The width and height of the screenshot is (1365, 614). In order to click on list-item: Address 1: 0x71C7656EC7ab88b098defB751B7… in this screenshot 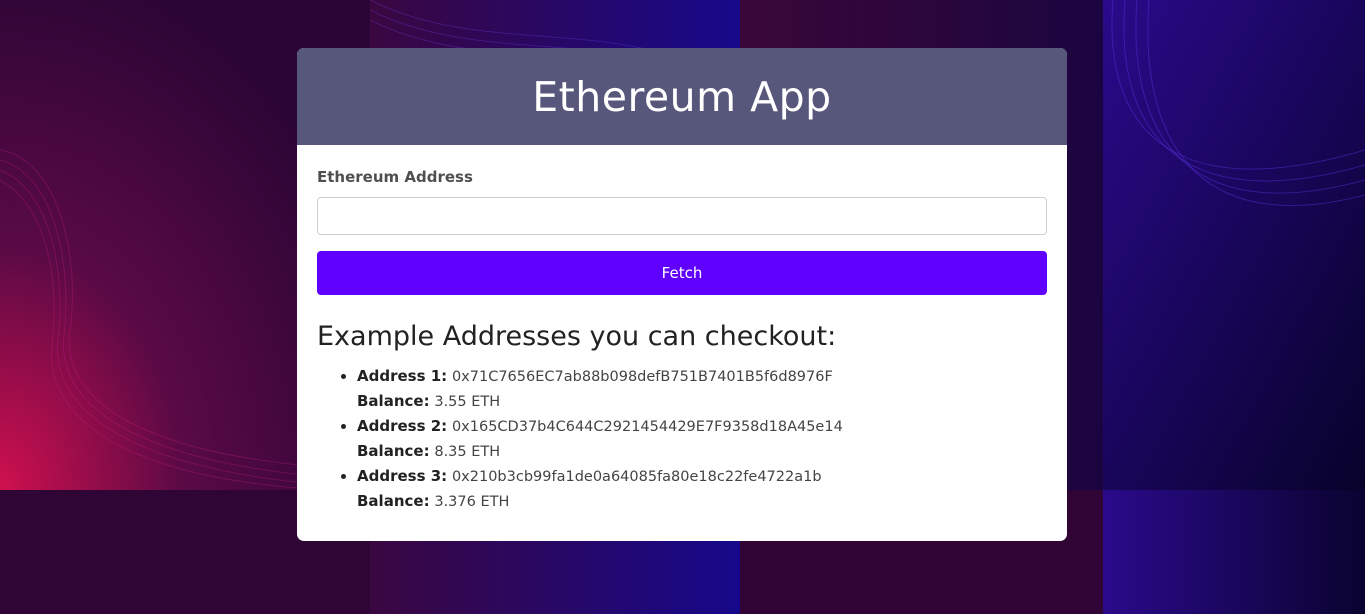, I will do `click(702, 389)`.